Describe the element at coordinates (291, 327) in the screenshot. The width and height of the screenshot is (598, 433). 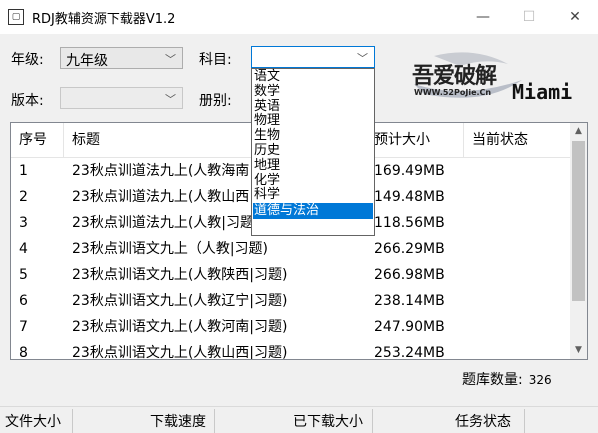
I see `table-row: 7 23秋点训语文九上(人教河南|习题) 247.90MB` at that location.